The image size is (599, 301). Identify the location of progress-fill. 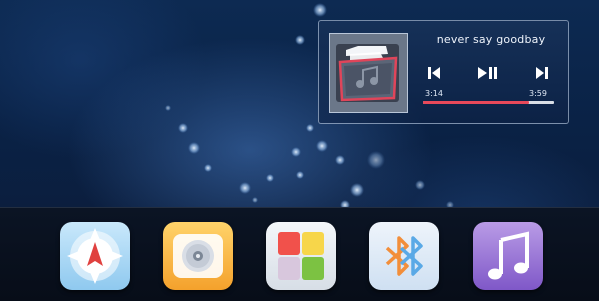
(476, 102).